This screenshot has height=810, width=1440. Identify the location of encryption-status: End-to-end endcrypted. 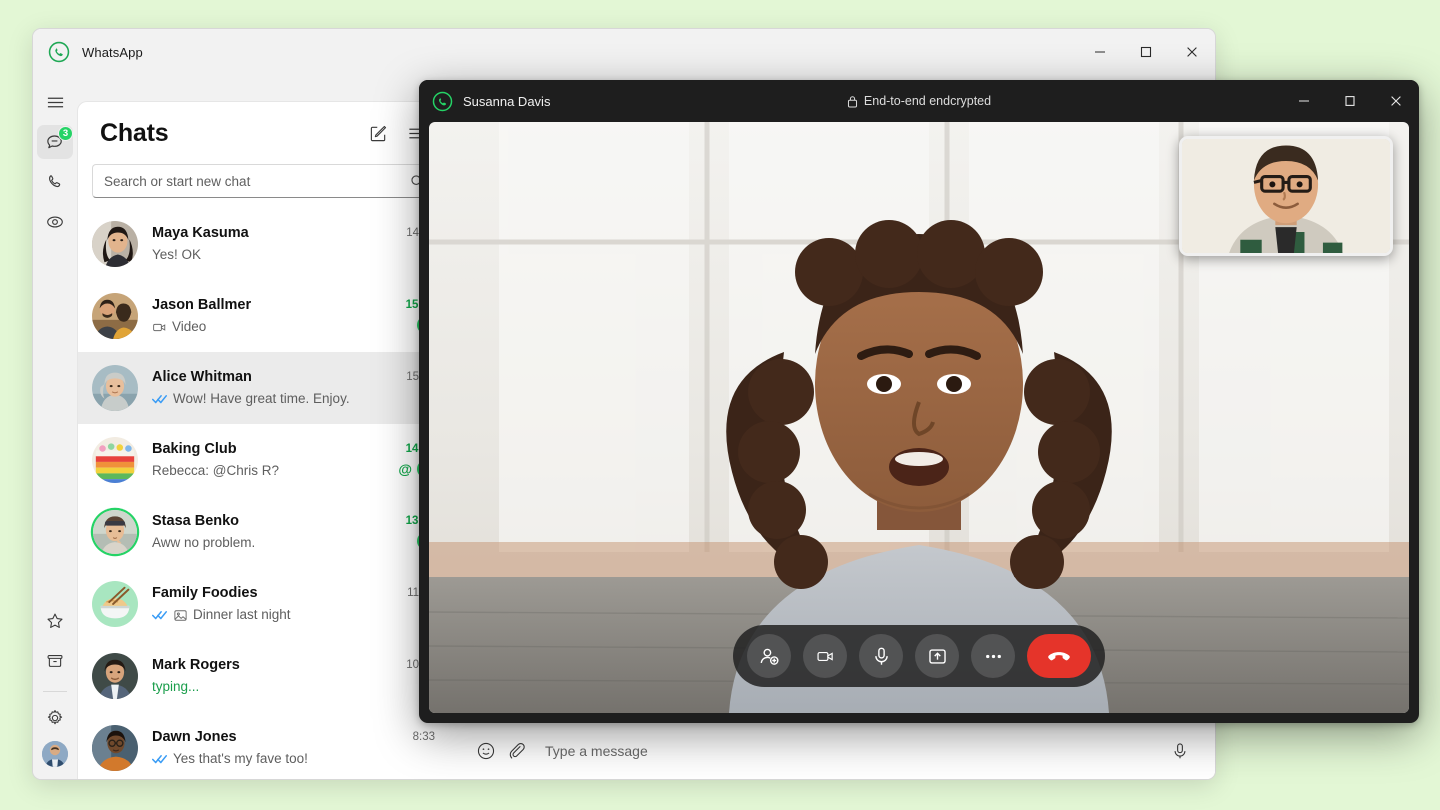
(919, 101).